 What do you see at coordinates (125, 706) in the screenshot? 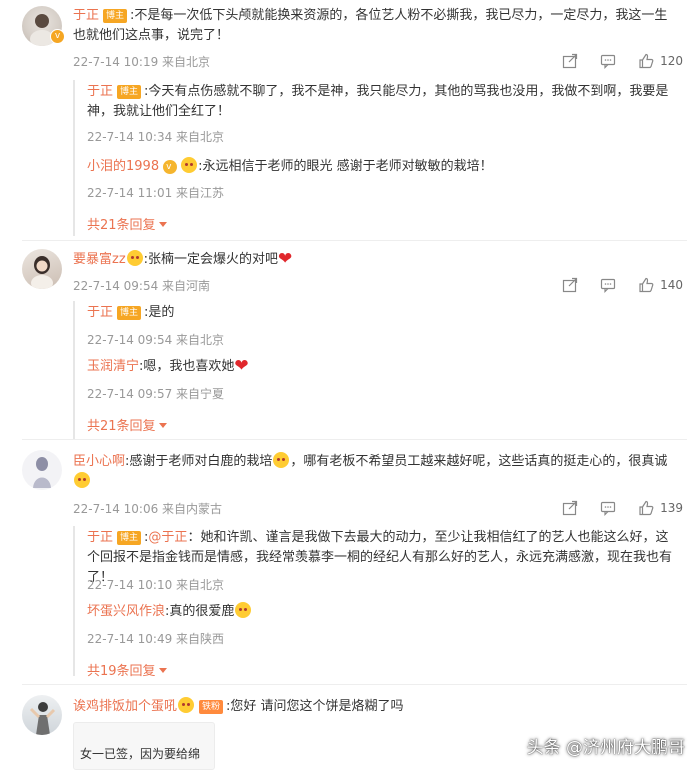
I see `comment-username: 诶鸡排饭加个蛋吼` at bounding box center [125, 706].